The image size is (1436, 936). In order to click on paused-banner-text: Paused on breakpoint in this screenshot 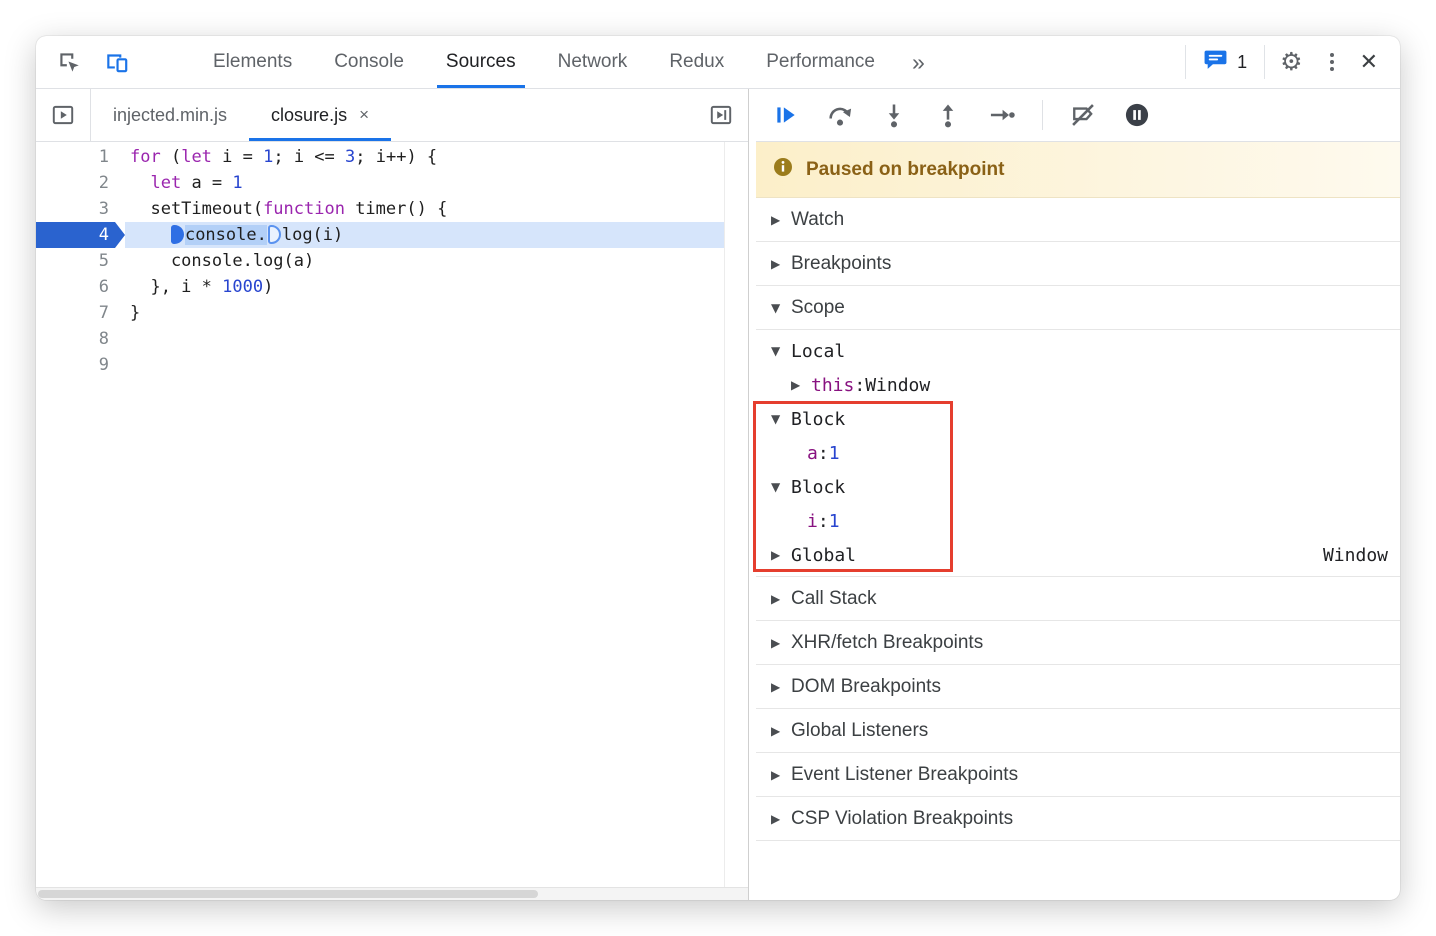, I will do `click(905, 169)`.